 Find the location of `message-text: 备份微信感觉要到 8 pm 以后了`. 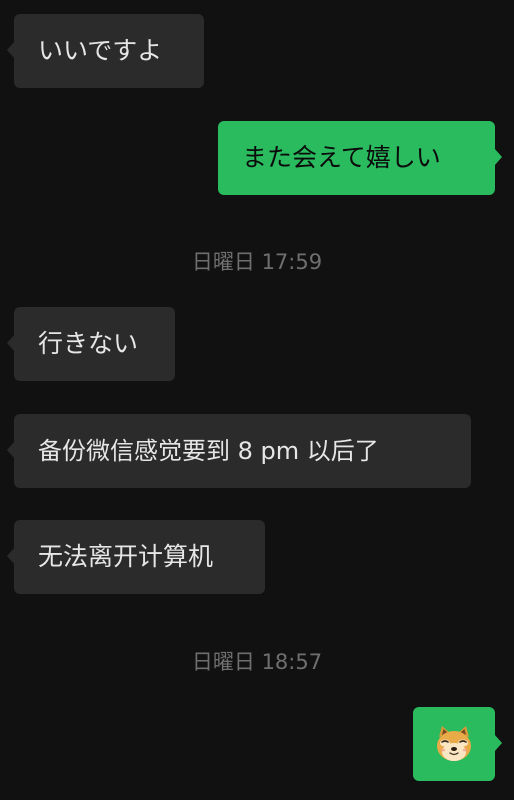

message-text: 备份微信感觉要到 8 pm 以后了 is located at coordinates (208, 451).